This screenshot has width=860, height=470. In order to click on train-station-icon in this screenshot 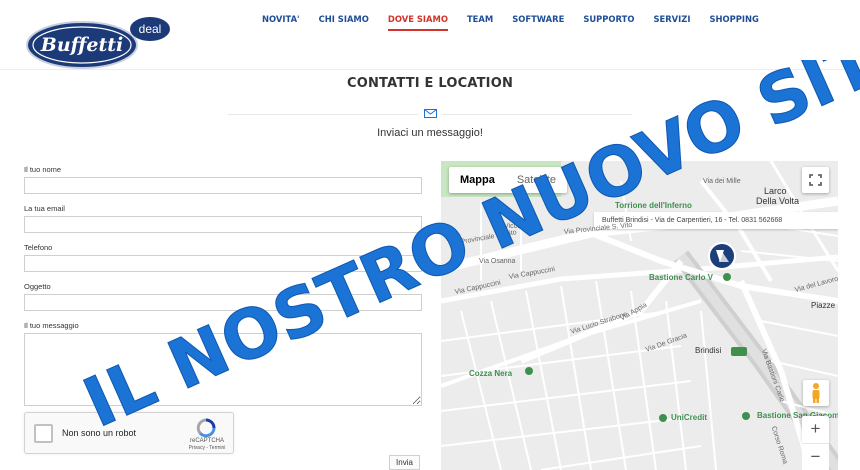, I will do `click(739, 351)`.